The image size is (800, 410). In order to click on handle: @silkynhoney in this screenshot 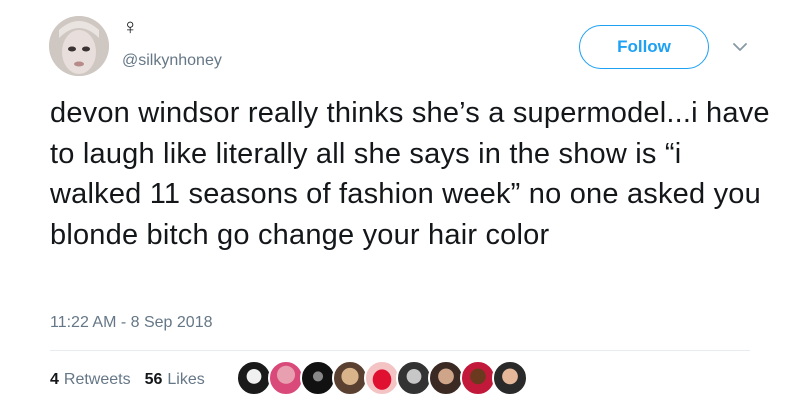, I will do `click(172, 61)`.